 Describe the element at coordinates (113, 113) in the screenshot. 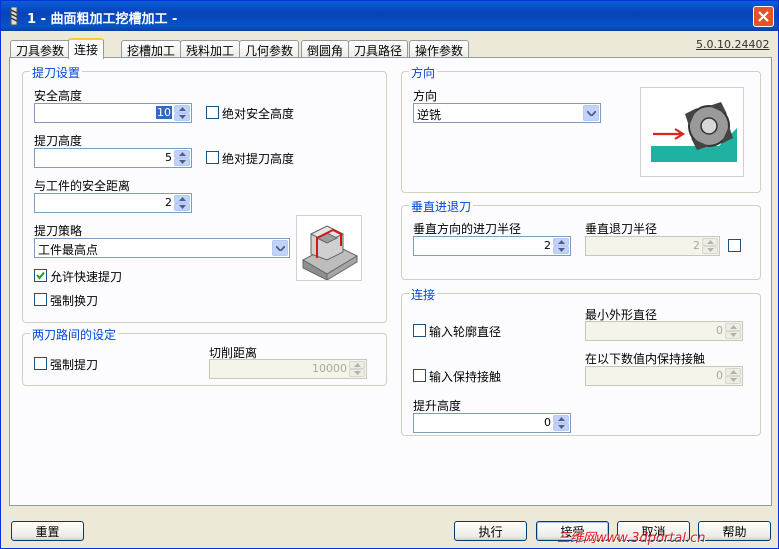

I see `safe-height-stepper: 10` at that location.